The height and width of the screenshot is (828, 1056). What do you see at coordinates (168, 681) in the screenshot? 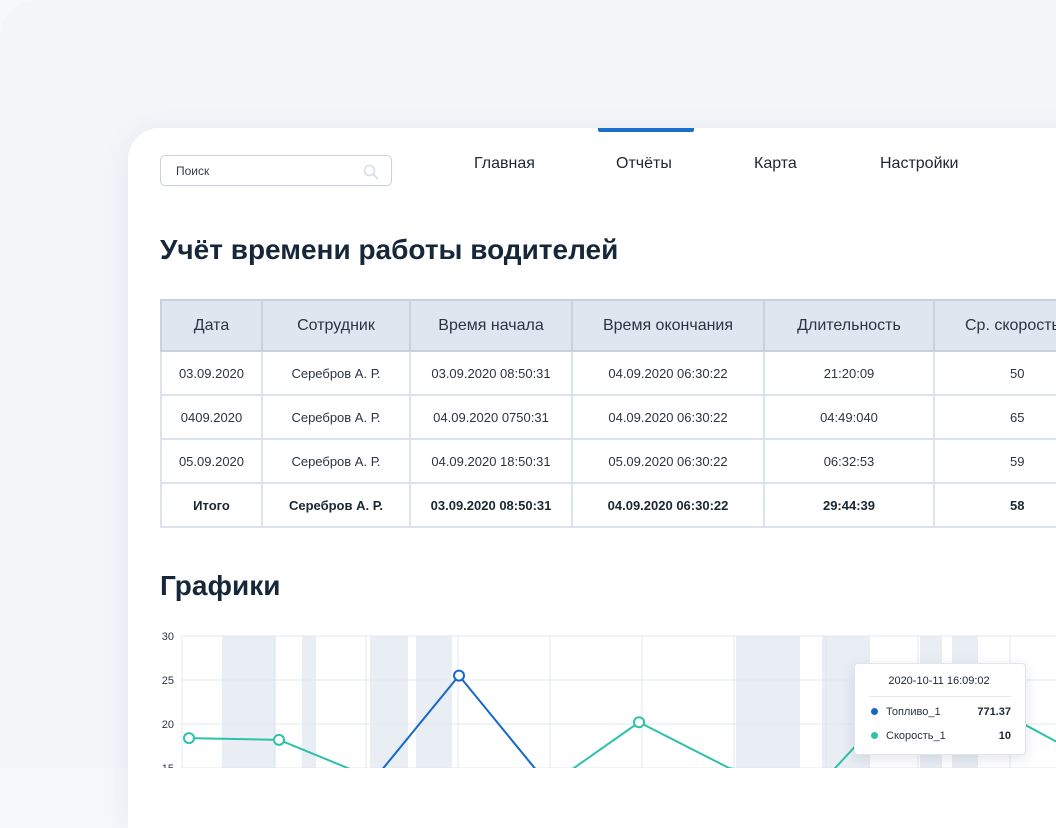
I see `y-tick-label: 25` at bounding box center [168, 681].